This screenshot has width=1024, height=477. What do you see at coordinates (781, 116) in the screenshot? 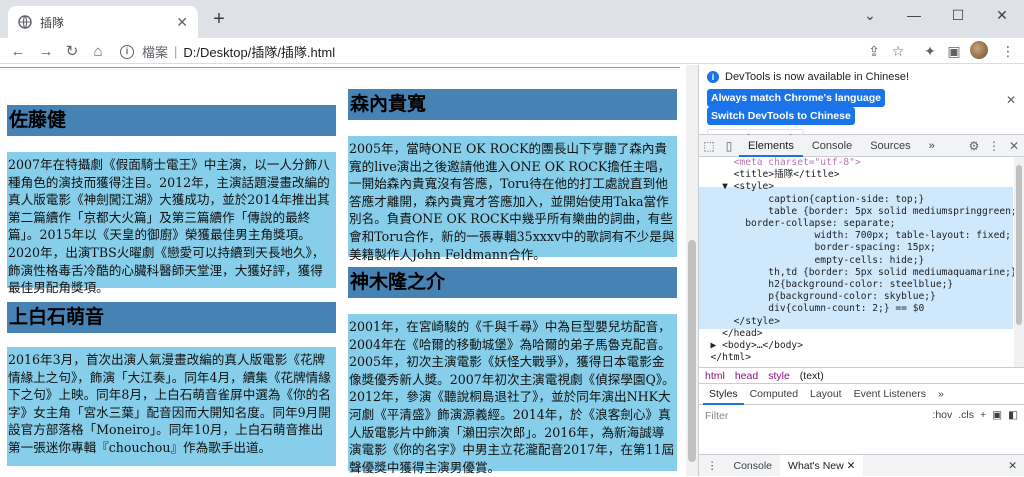
I see `switch-chinese-button: Switch DevTools to Chinese` at bounding box center [781, 116].